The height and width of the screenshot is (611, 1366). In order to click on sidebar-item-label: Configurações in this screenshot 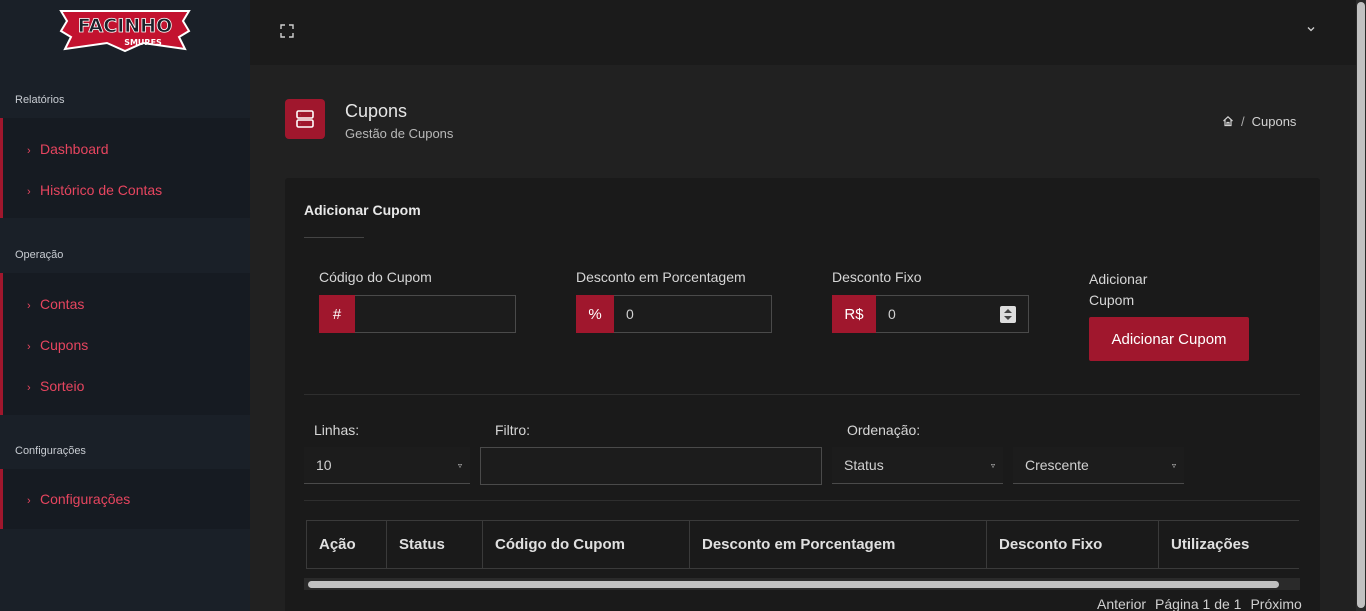, I will do `click(85, 499)`.